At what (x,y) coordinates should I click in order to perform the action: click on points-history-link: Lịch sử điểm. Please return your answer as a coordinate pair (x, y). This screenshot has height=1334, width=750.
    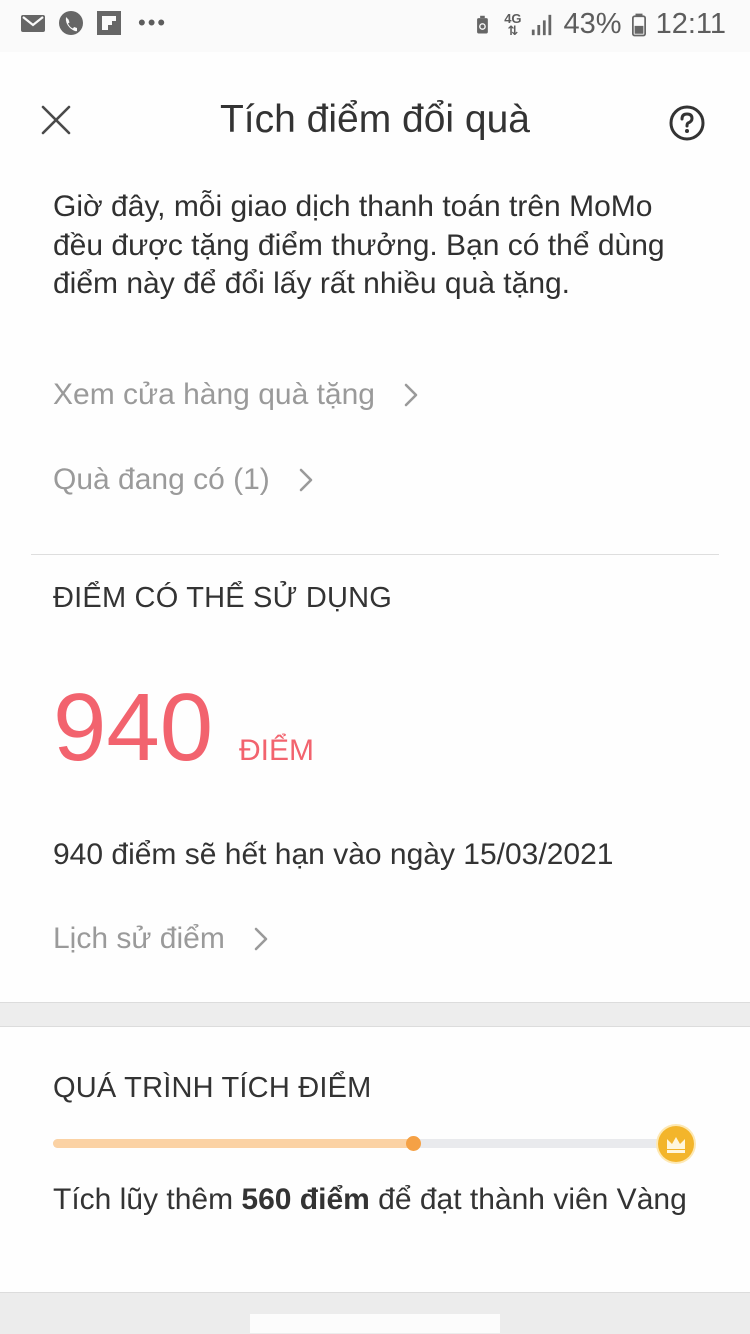
    Looking at the image, I should click on (162, 939).